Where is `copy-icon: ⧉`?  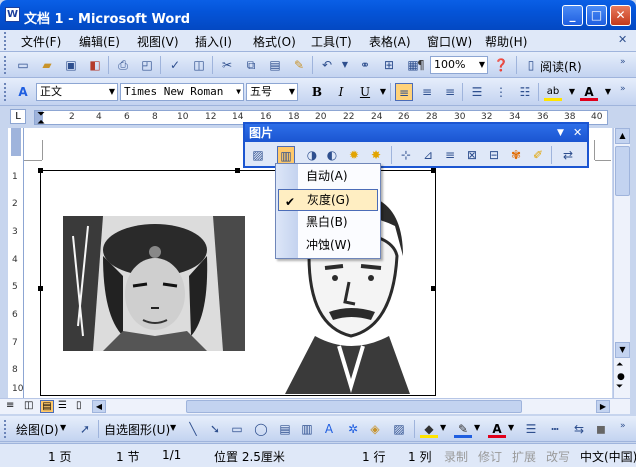
copy-icon: ⧉ is located at coordinates (251, 65).